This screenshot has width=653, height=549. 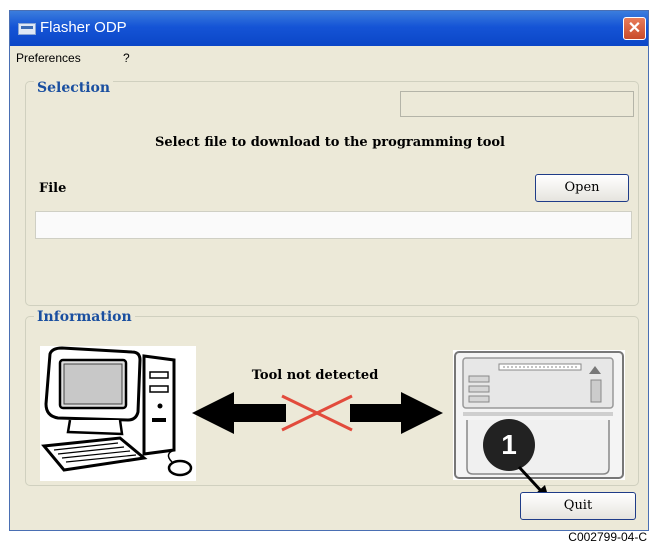 What do you see at coordinates (27, 29) in the screenshot?
I see `app-icon` at bounding box center [27, 29].